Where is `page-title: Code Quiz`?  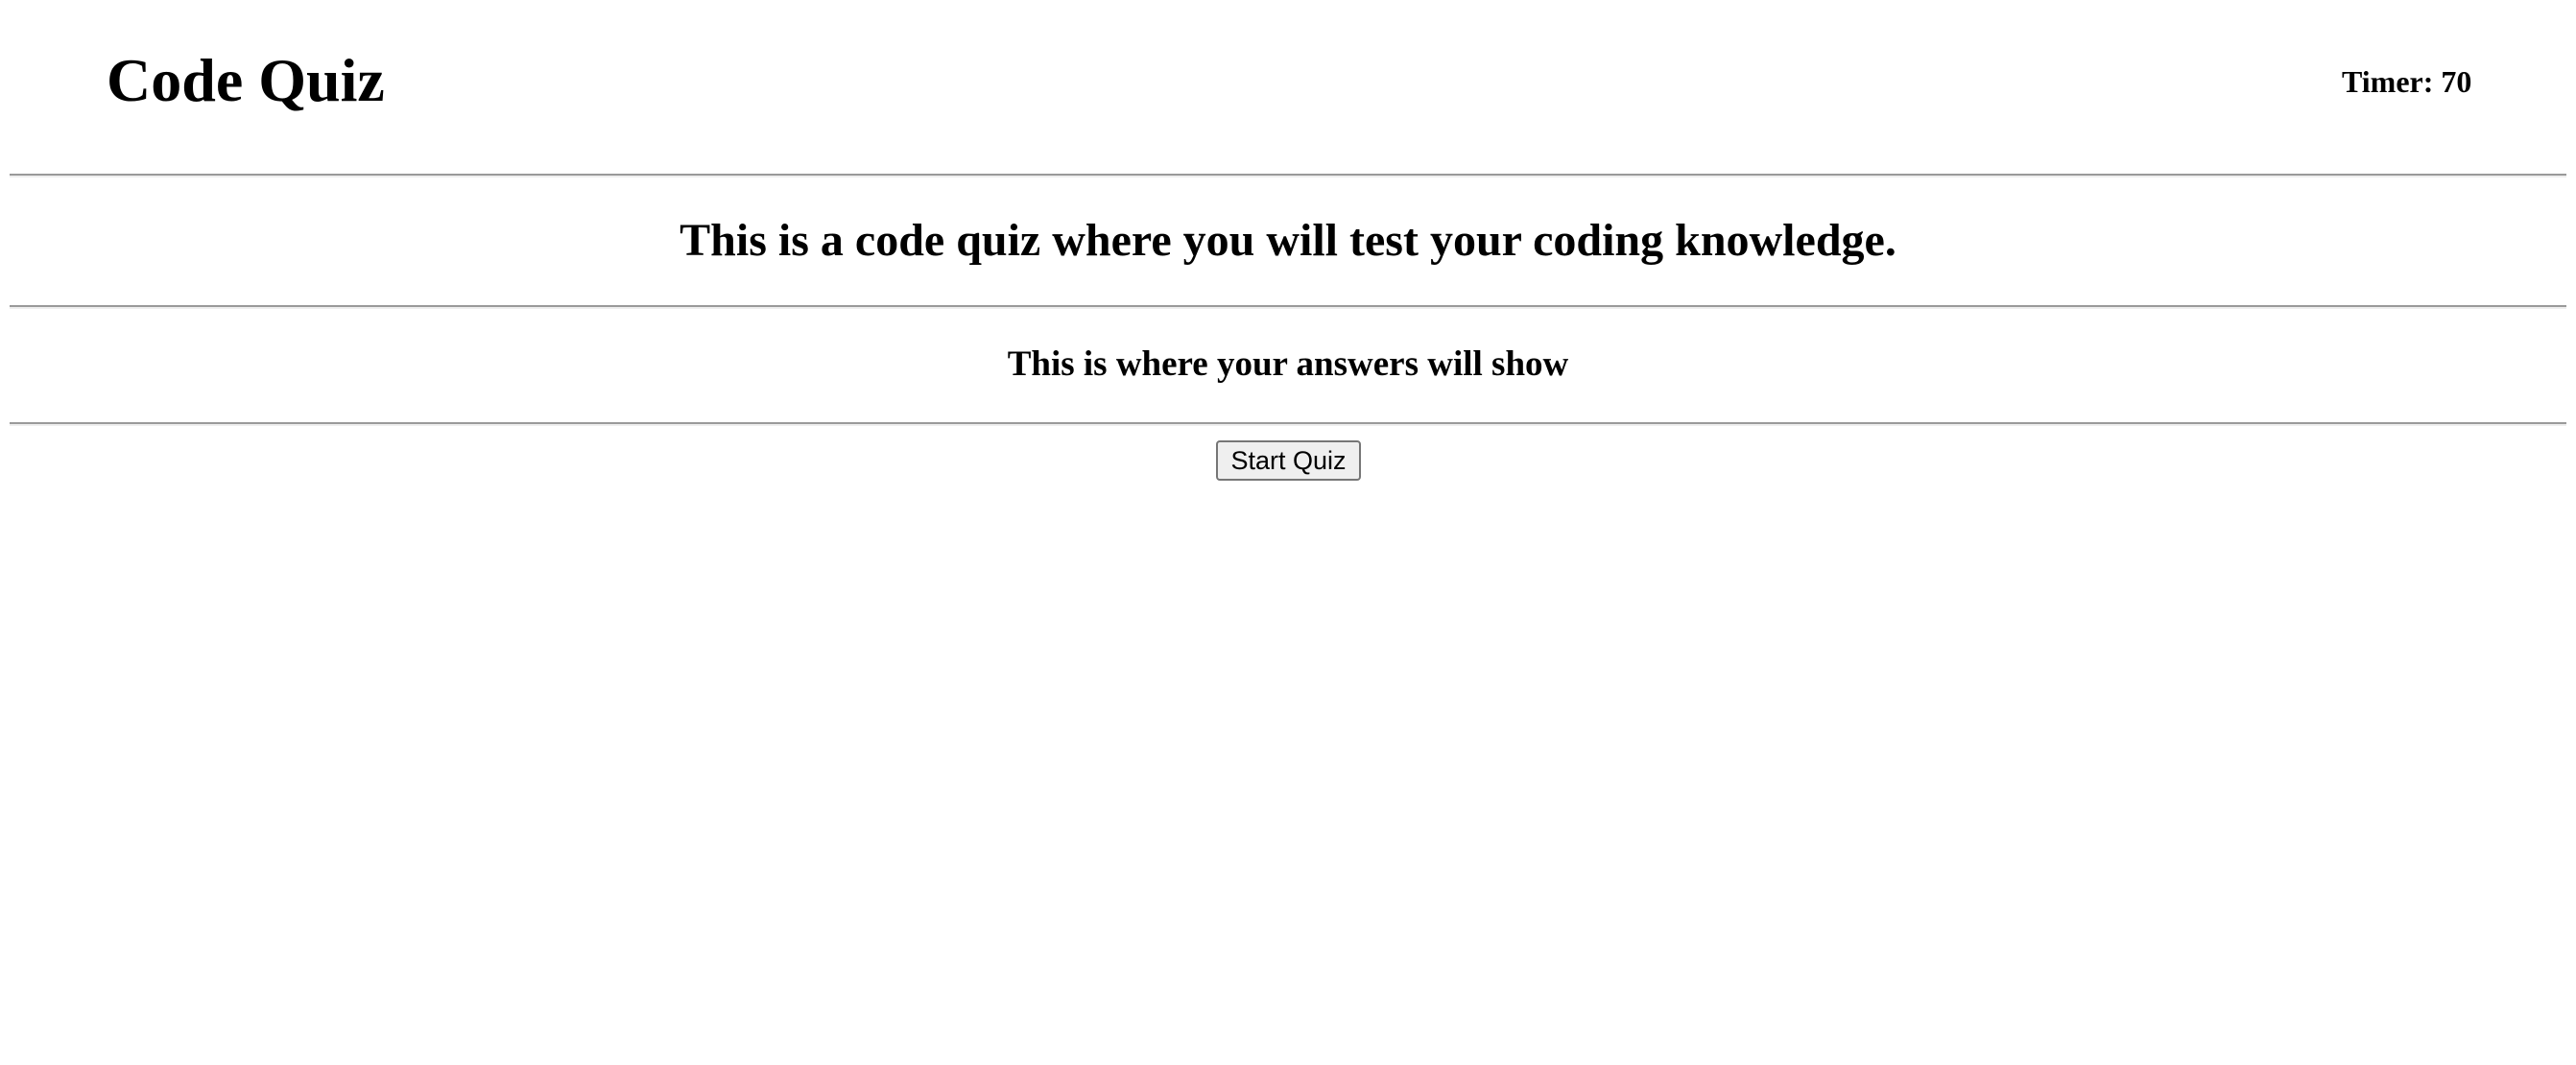 page-title: Code Quiz is located at coordinates (246, 80).